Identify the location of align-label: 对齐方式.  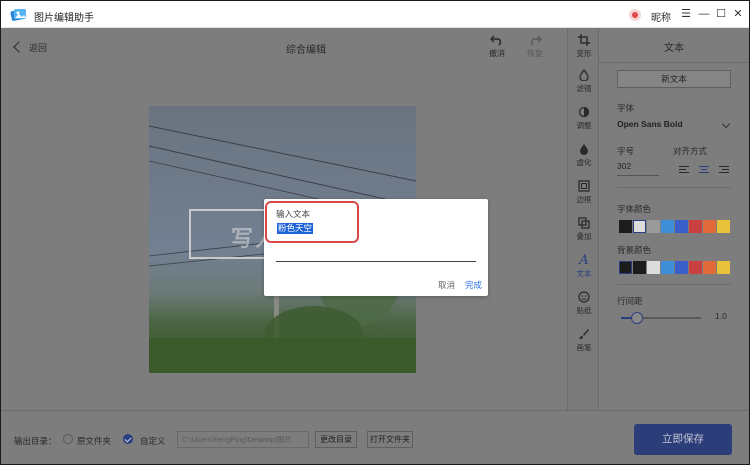
(690, 151).